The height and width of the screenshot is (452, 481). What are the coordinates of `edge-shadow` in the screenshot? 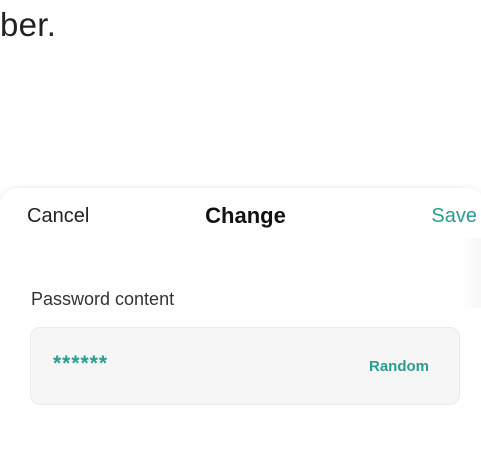 It's located at (470, 273).